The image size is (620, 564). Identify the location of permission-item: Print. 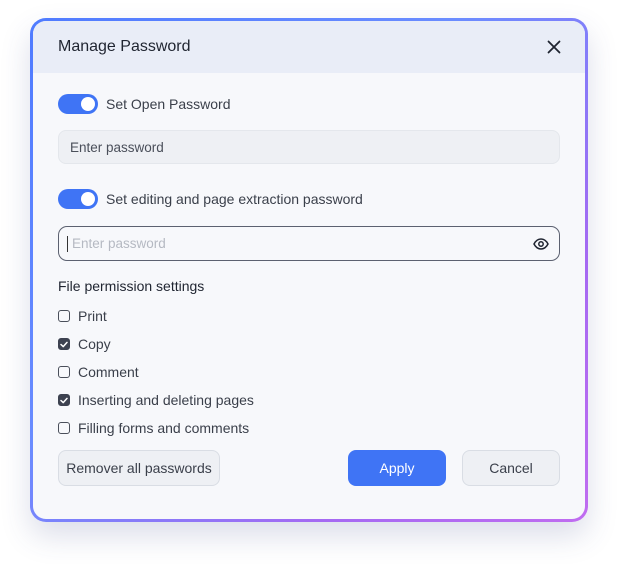
(309, 316).